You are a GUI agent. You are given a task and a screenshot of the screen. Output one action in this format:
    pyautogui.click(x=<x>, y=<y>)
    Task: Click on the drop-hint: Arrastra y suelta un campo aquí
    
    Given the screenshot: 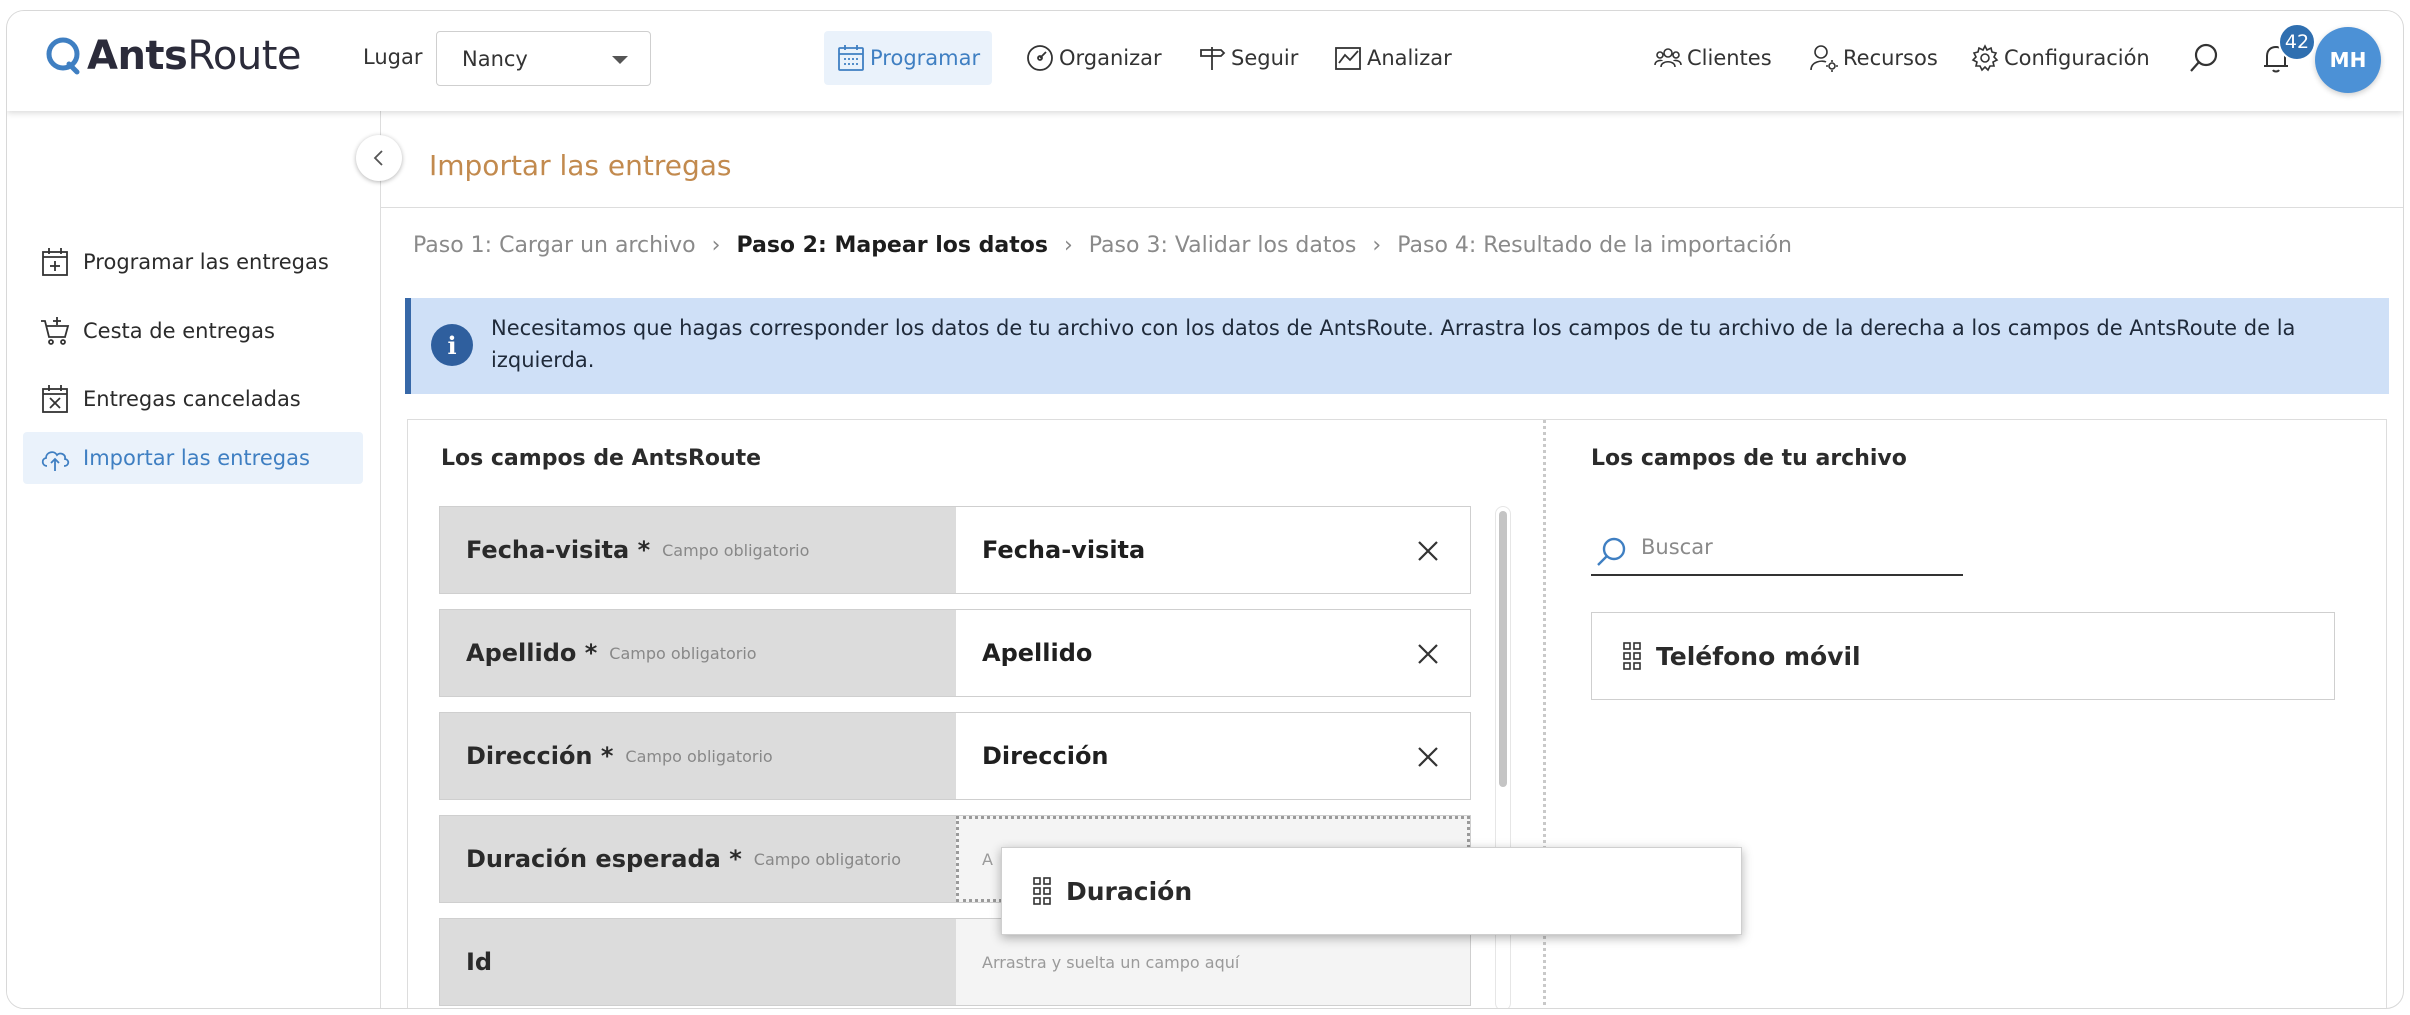 What is the action you would take?
    pyautogui.click(x=1111, y=962)
    